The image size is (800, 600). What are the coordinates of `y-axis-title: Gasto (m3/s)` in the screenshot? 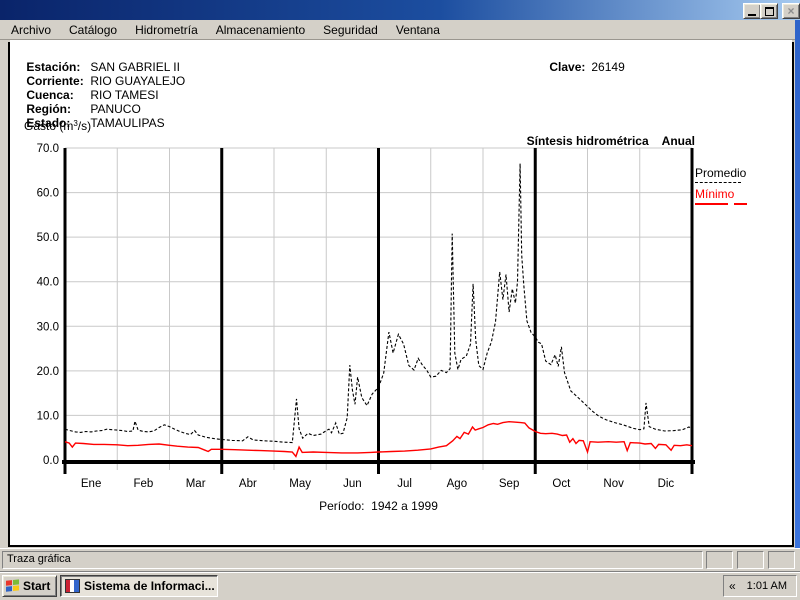 It's located at (57, 126).